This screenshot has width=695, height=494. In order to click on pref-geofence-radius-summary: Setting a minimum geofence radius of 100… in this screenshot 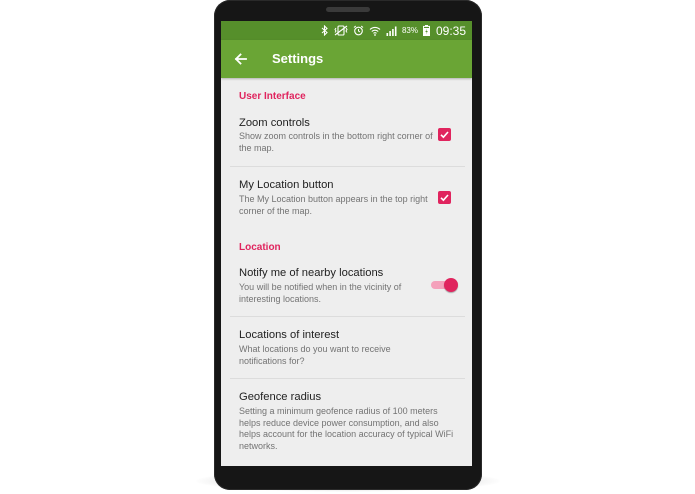, I will do `click(346, 428)`.